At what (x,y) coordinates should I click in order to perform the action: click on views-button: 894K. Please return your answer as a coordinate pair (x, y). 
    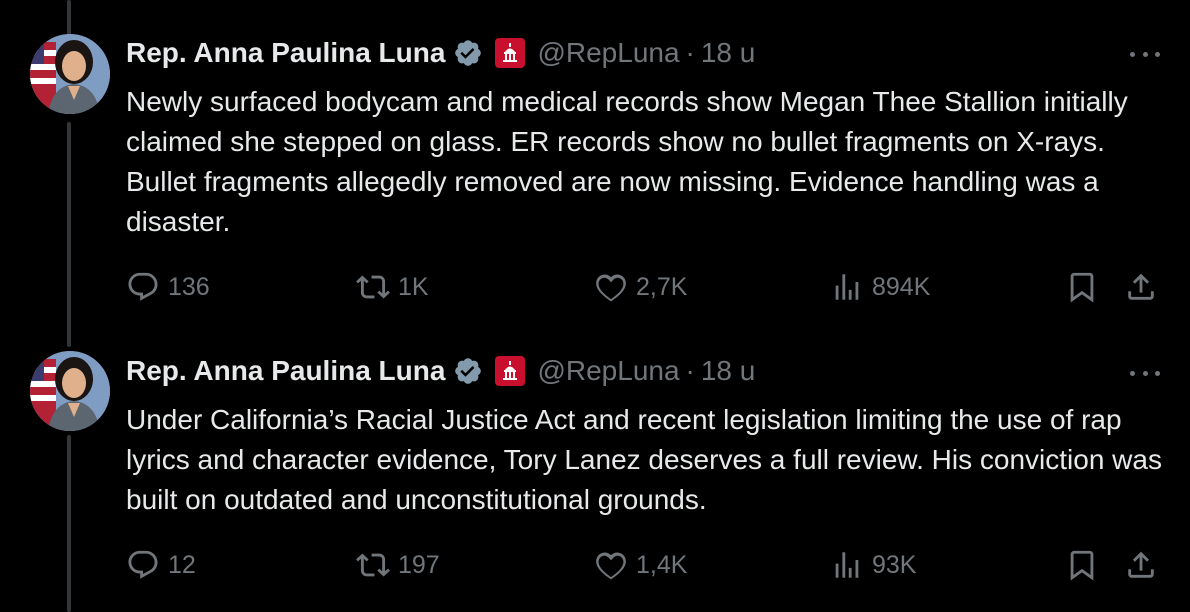
    Looking at the image, I should click on (880, 287).